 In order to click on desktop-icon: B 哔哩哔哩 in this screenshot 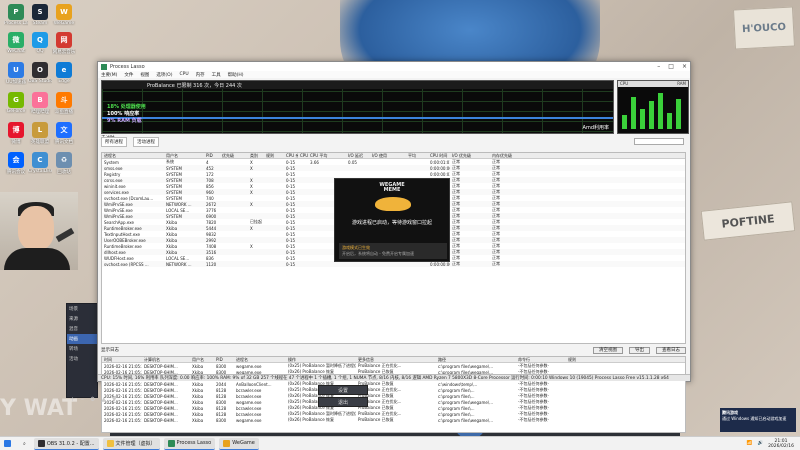, I will do `click(40, 103)`.